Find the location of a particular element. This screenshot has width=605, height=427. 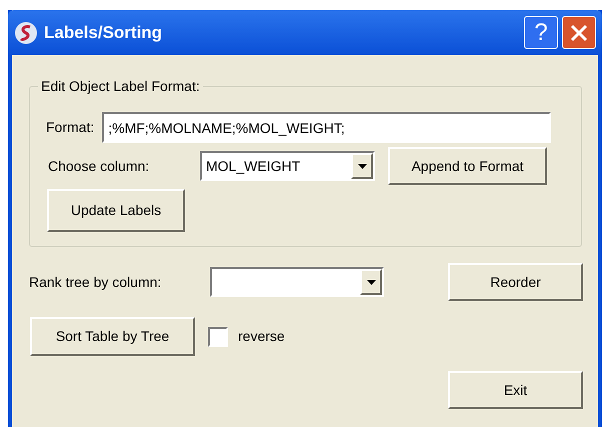

app-logo-icon is located at coordinates (26, 32).